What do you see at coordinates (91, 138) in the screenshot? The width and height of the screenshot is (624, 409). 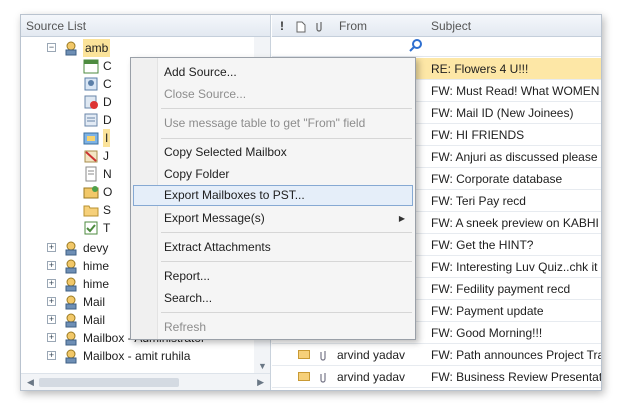 I see `inbox-icon` at bounding box center [91, 138].